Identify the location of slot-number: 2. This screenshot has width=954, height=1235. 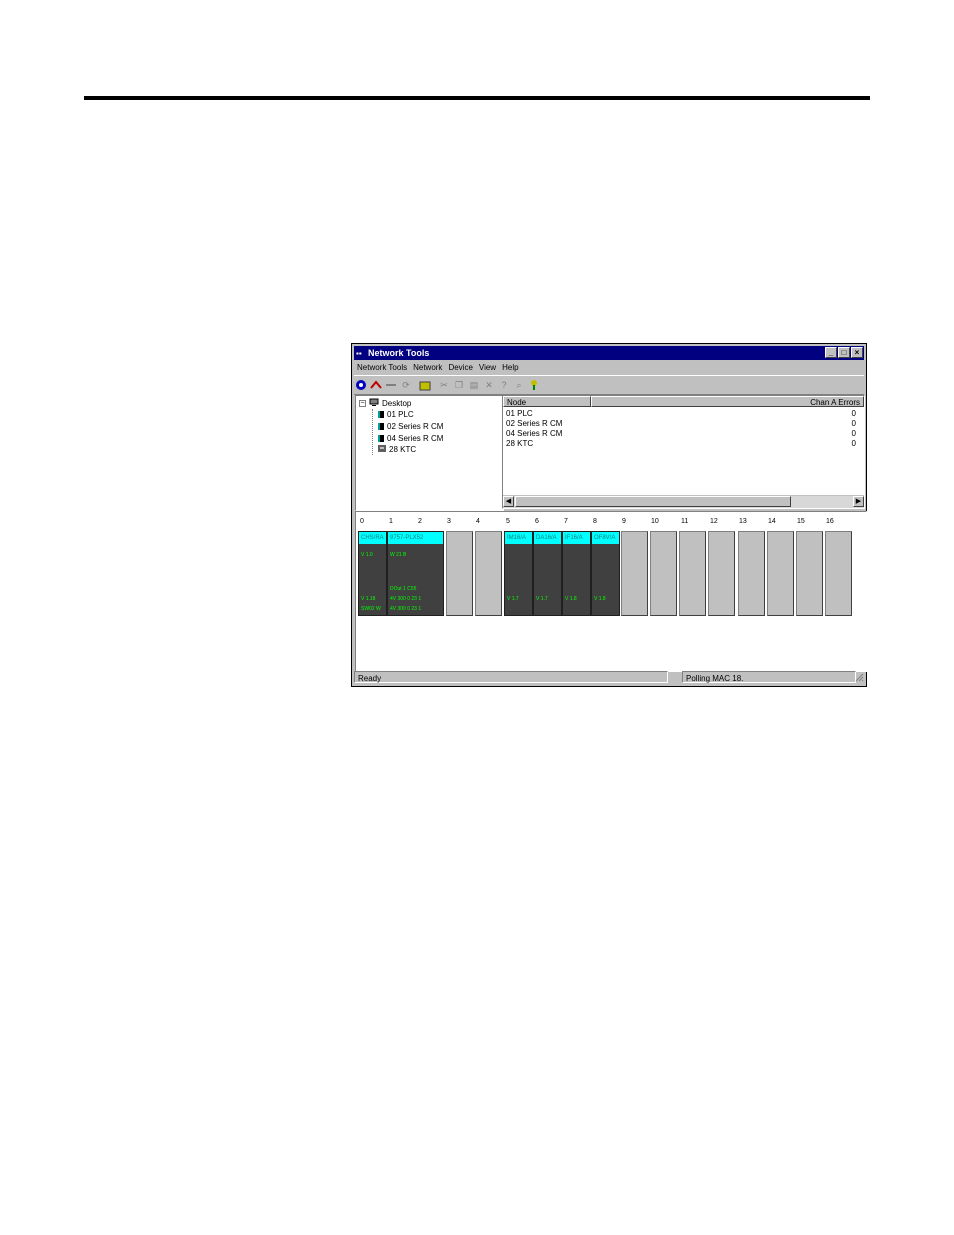
(420, 521).